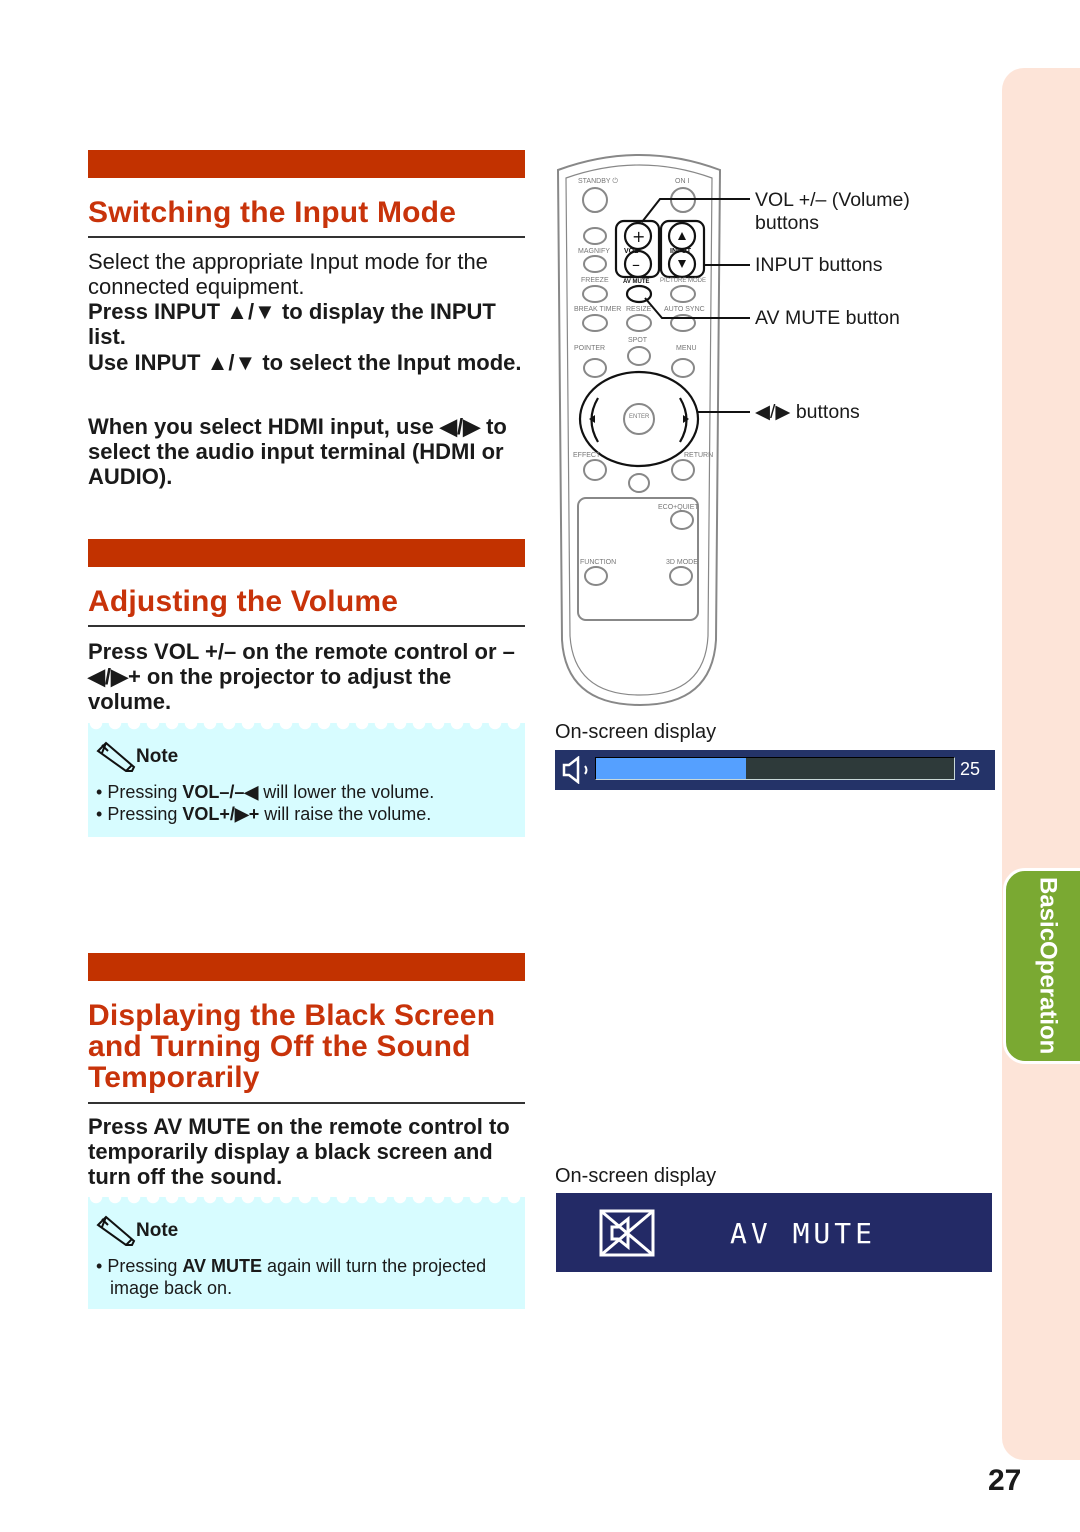  I want to click on remote-label: VOL, so click(631, 251).